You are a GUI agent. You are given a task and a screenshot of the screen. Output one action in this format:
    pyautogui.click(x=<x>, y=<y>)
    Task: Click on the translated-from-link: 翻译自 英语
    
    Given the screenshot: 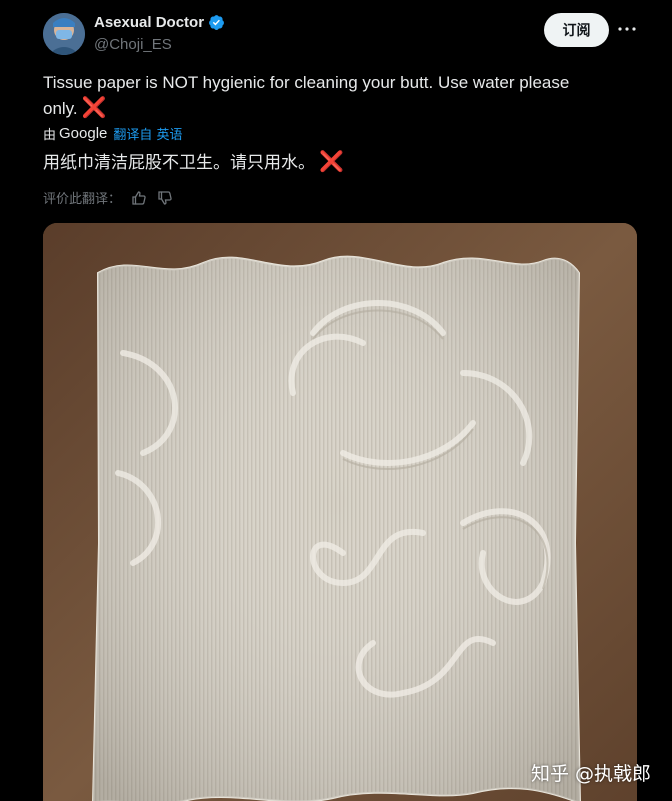 What is the action you would take?
    pyautogui.click(x=147, y=133)
    